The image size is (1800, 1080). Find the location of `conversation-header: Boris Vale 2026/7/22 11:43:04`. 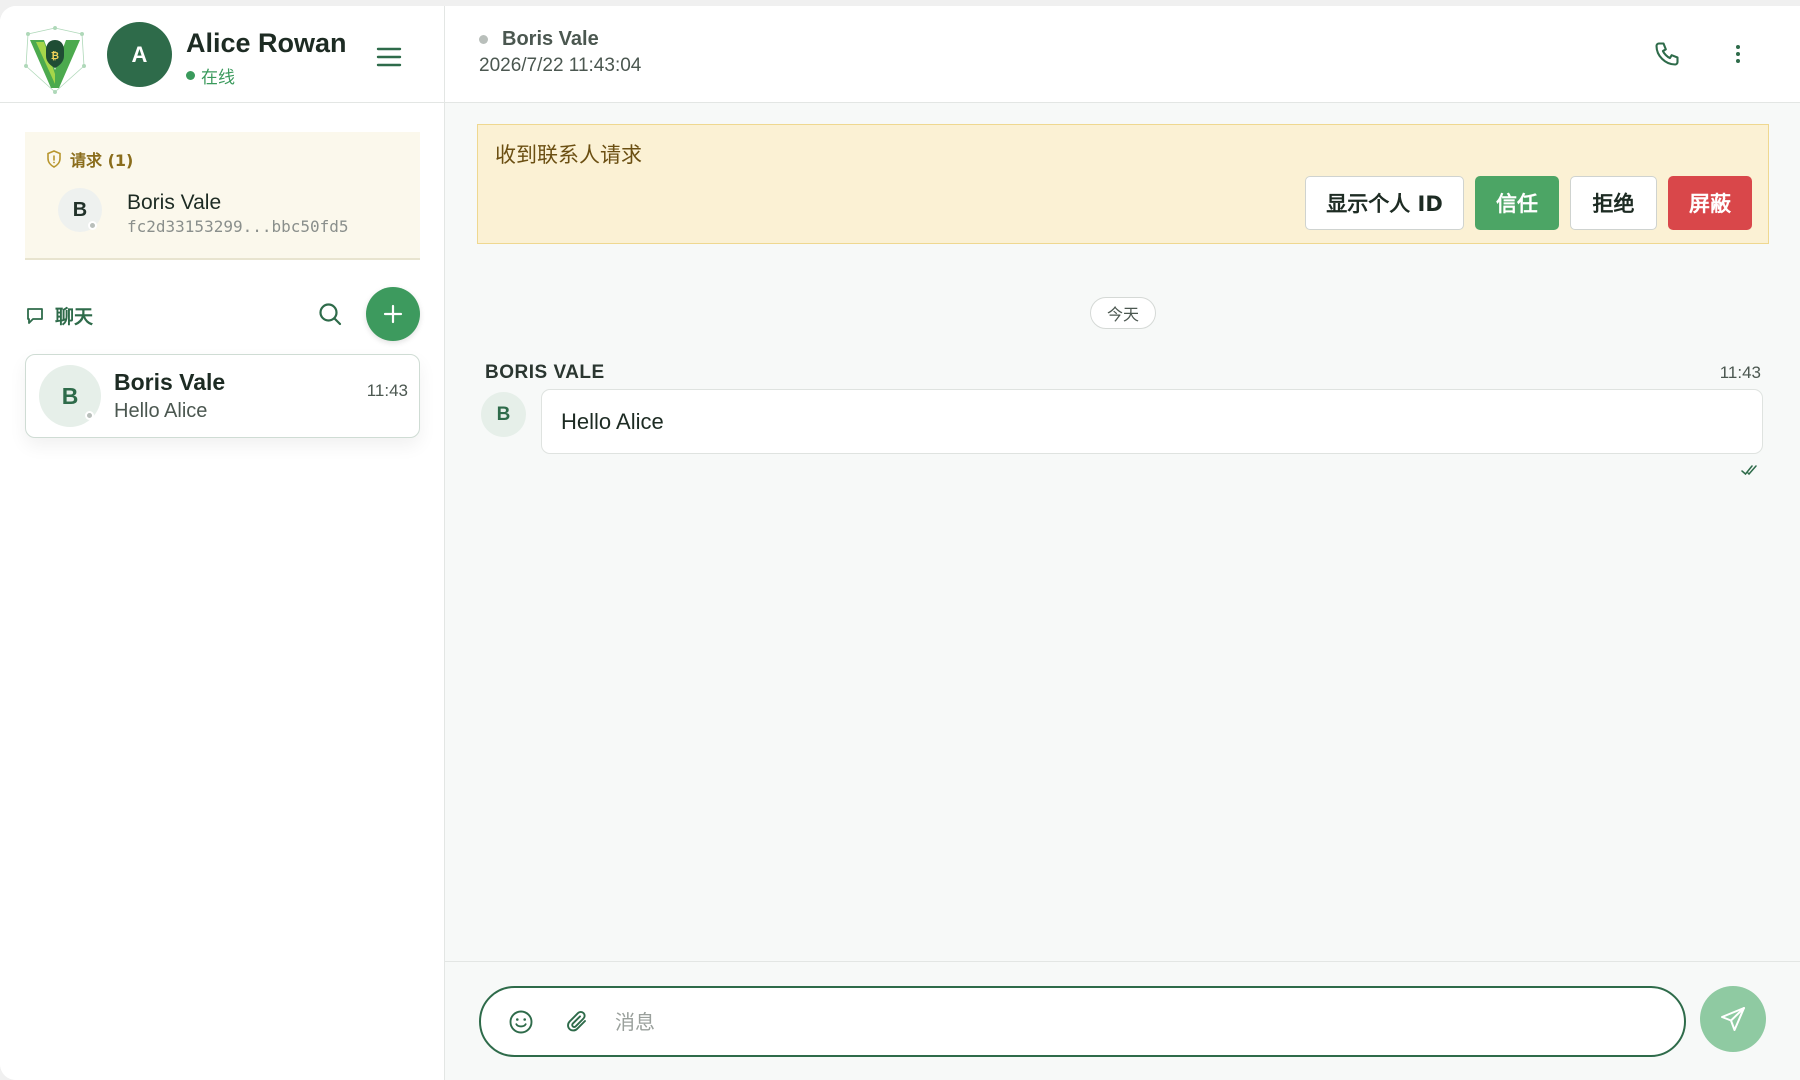

conversation-header: Boris Vale 2026/7/22 11:43:04 is located at coordinates (1122, 54).